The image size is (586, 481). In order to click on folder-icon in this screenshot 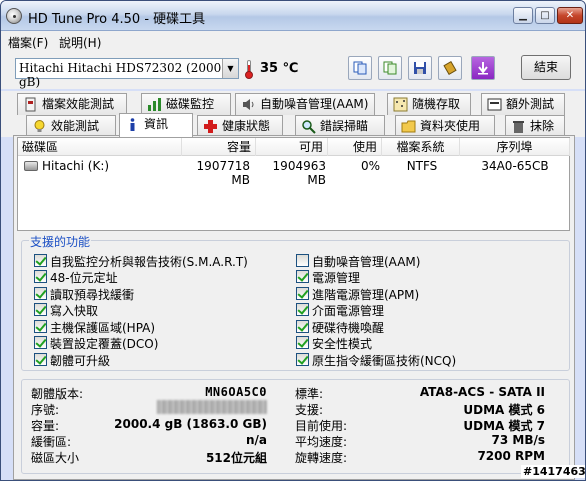, I will do `click(408, 126)`.